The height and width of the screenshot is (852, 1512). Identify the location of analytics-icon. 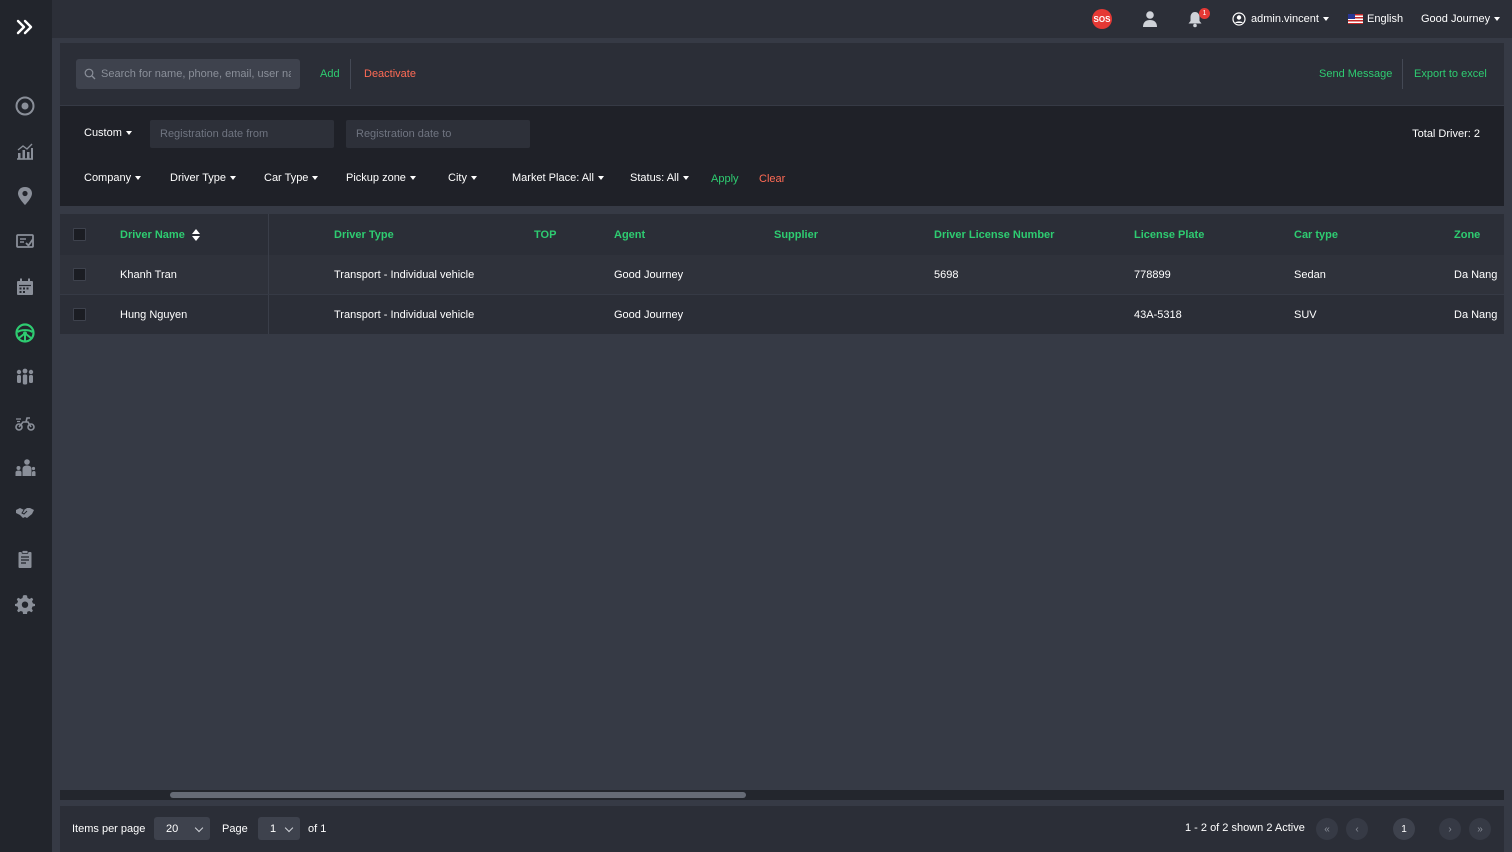
(25, 151).